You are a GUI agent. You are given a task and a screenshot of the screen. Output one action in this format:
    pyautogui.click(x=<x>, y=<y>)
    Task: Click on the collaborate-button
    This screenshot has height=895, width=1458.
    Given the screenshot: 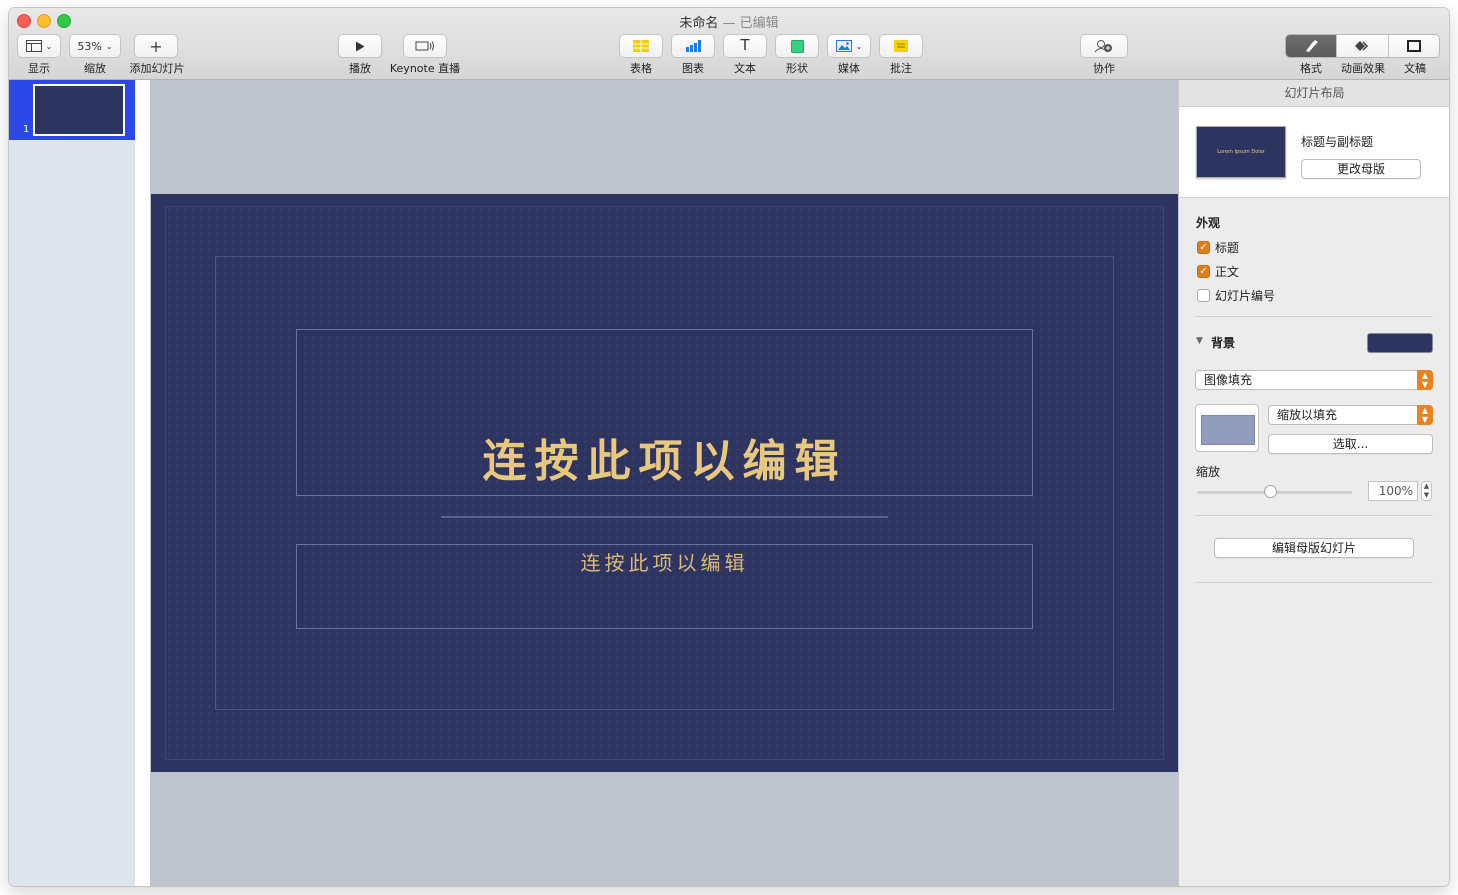 What is the action you would take?
    pyautogui.click(x=1104, y=46)
    